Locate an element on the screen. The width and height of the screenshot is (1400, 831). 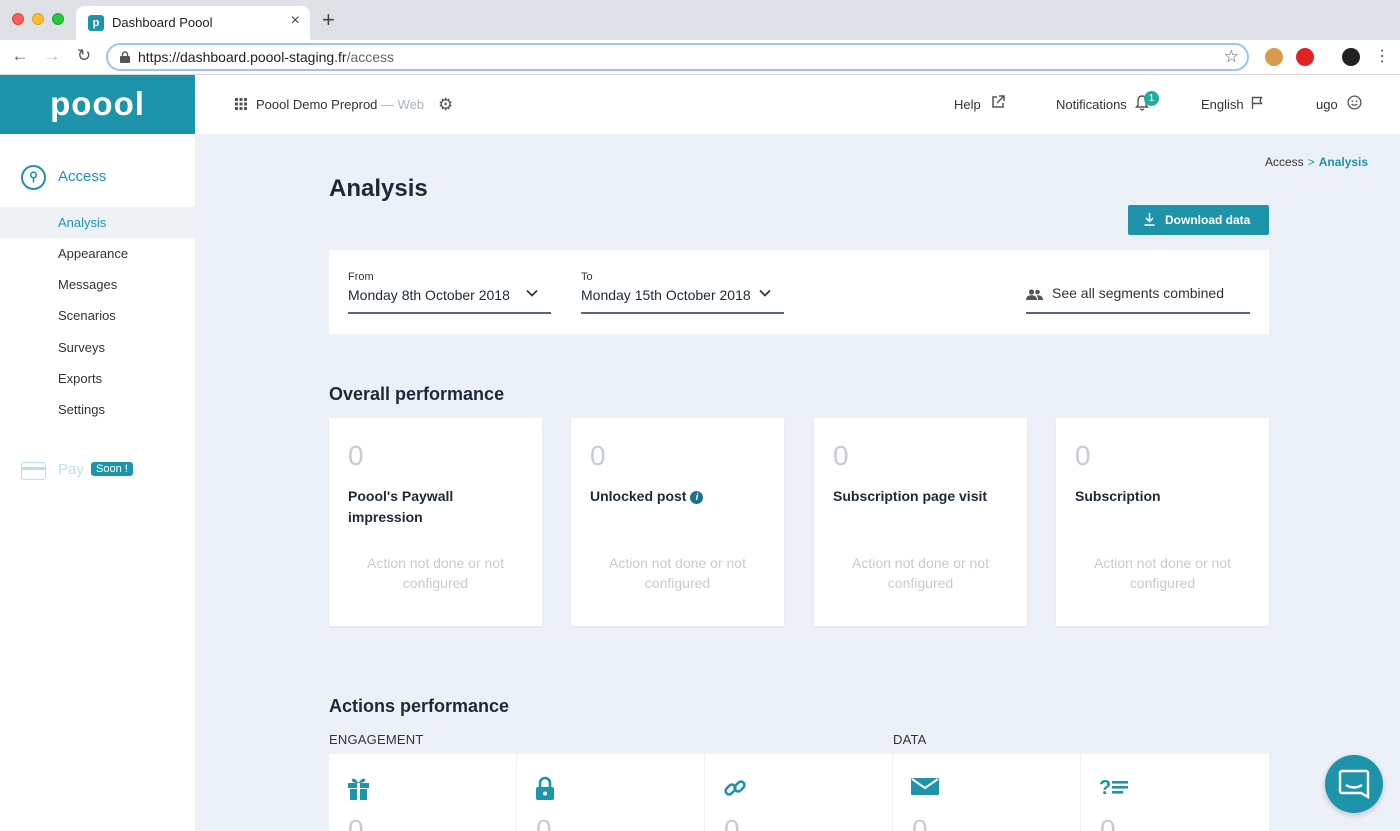
logo: poool is located at coordinates (97, 104).